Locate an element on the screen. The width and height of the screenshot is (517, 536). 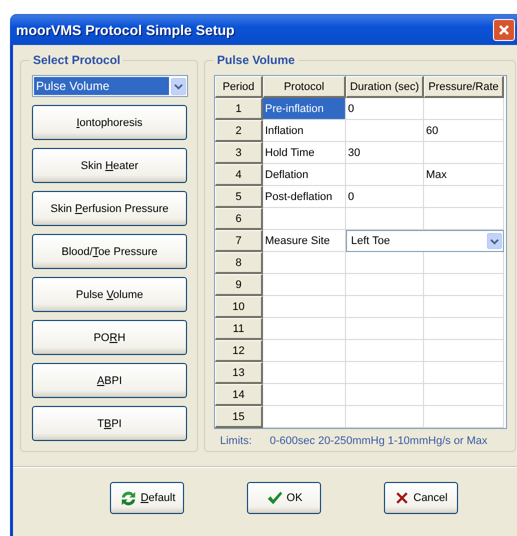
row-header: 15 is located at coordinates (239, 417).